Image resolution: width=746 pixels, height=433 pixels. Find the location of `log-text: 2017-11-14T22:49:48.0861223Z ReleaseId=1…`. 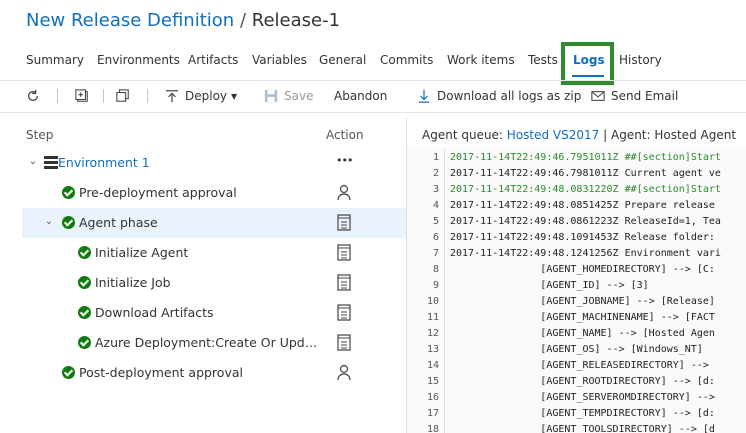

log-text: 2017-11-14T22:49:48.0861223Z ReleaseId=1… is located at coordinates (585, 221).